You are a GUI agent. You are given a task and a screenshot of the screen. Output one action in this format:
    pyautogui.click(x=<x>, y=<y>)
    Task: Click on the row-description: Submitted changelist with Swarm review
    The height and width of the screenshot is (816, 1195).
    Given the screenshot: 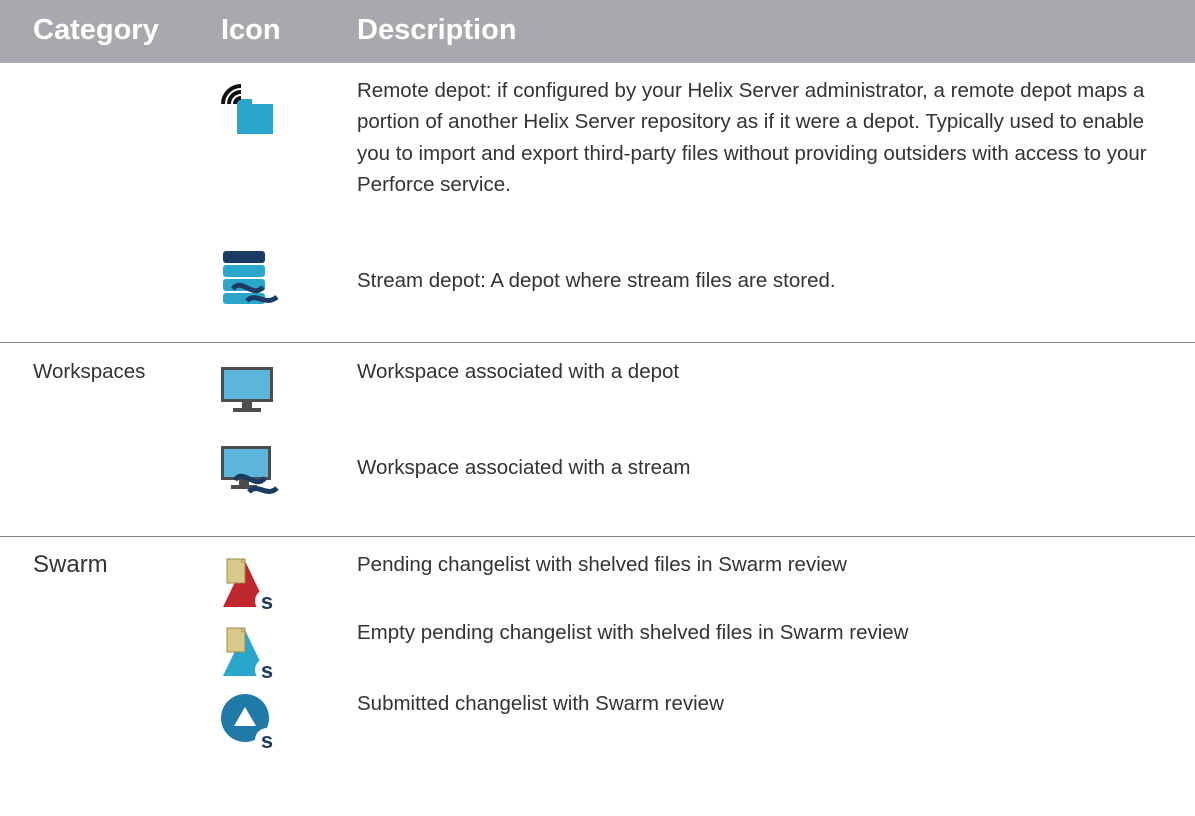 What is the action you would take?
    pyautogui.click(x=540, y=703)
    